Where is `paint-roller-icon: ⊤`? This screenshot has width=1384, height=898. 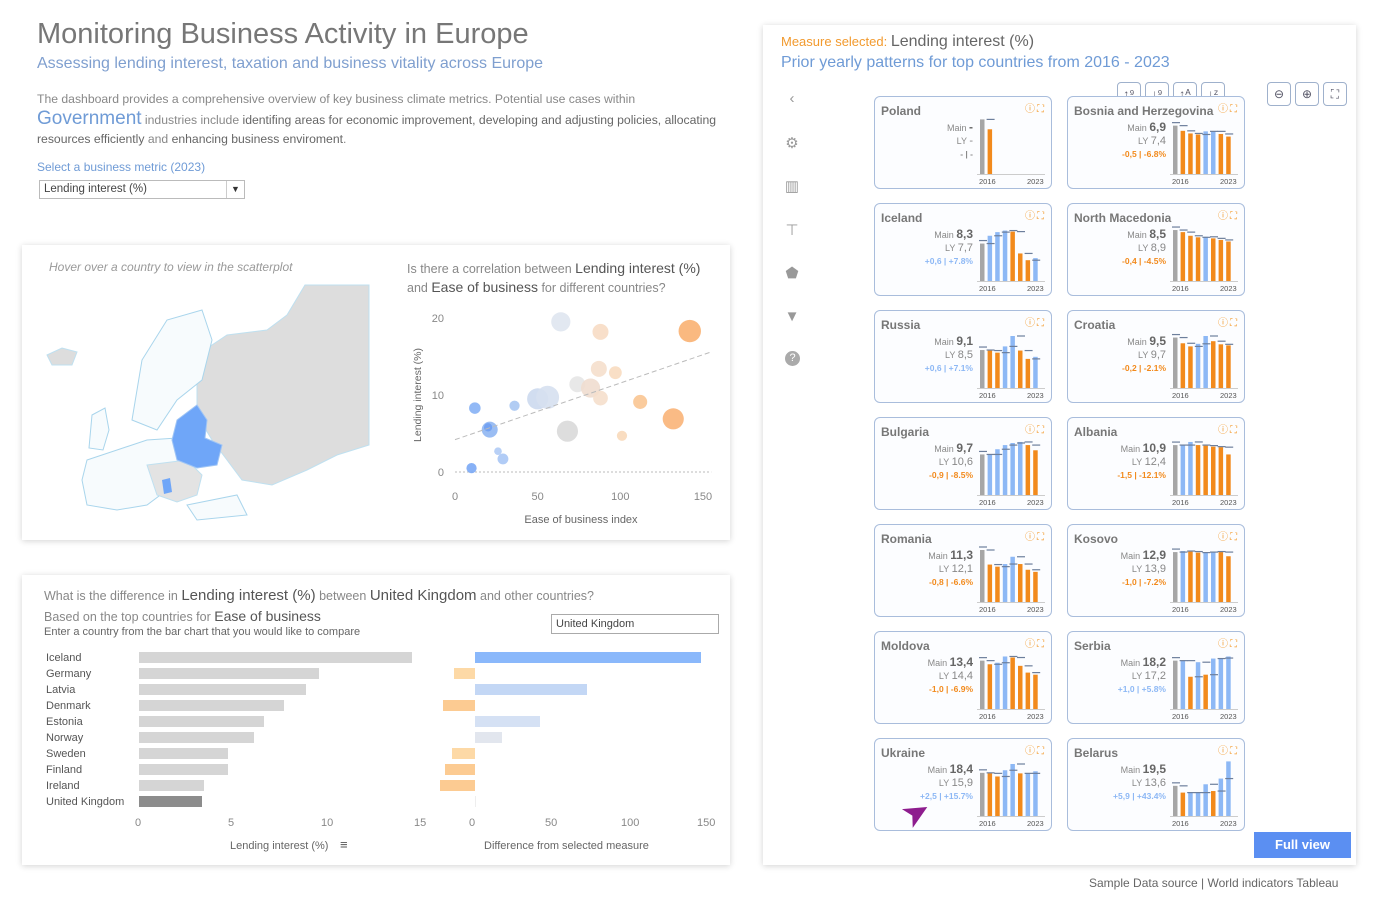
paint-roller-icon: ⊤ is located at coordinates (792, 230).